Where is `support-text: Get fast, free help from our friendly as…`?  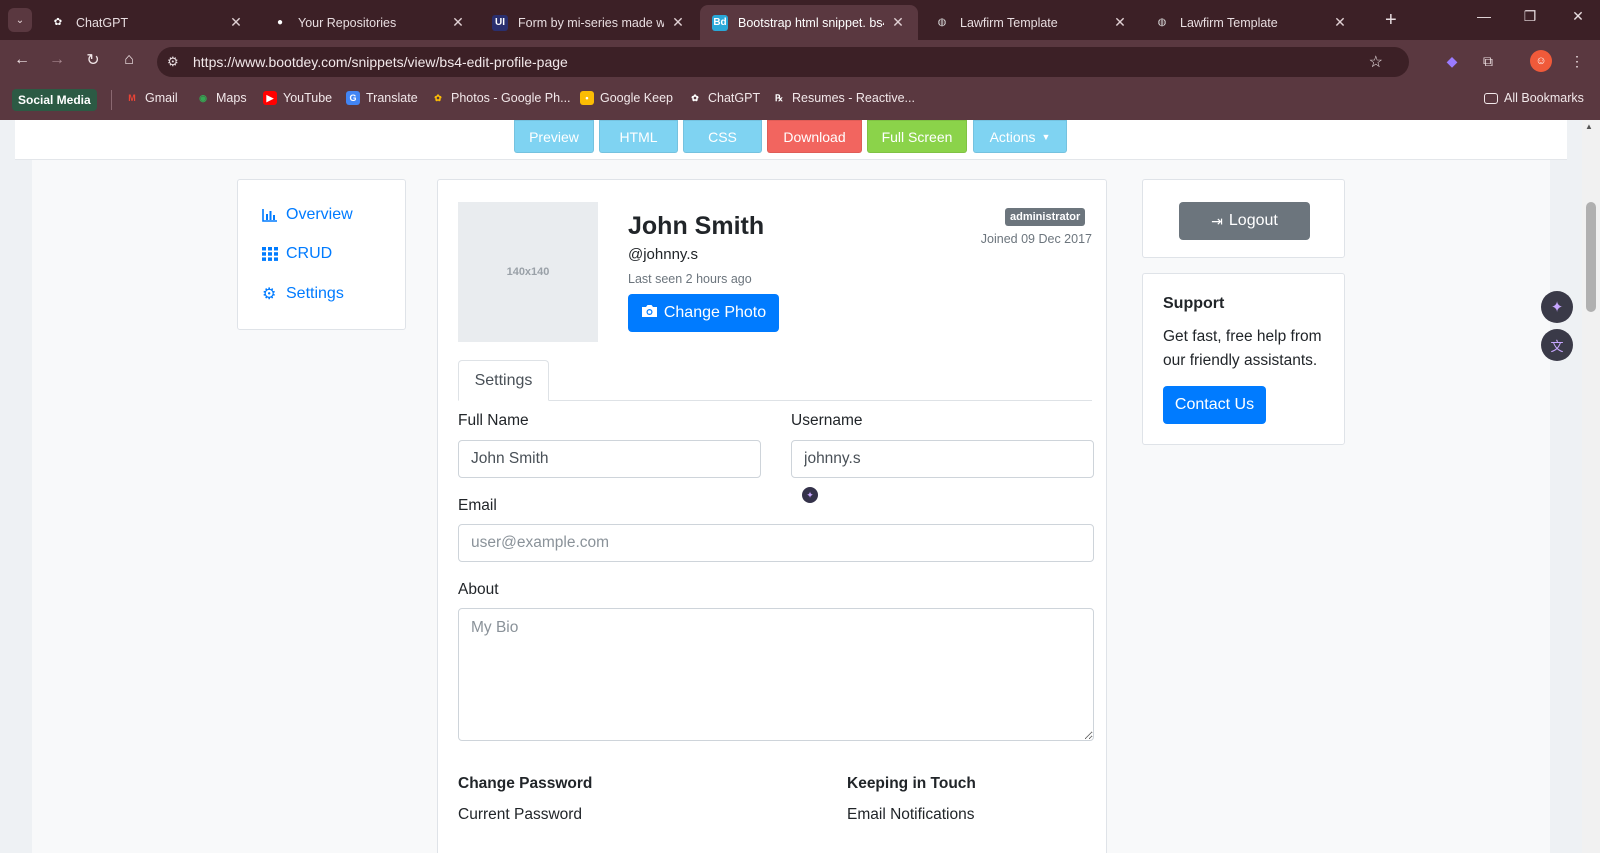
support-text: Get fast, free help from our friendly as… is located at coordinates (1242, 348).